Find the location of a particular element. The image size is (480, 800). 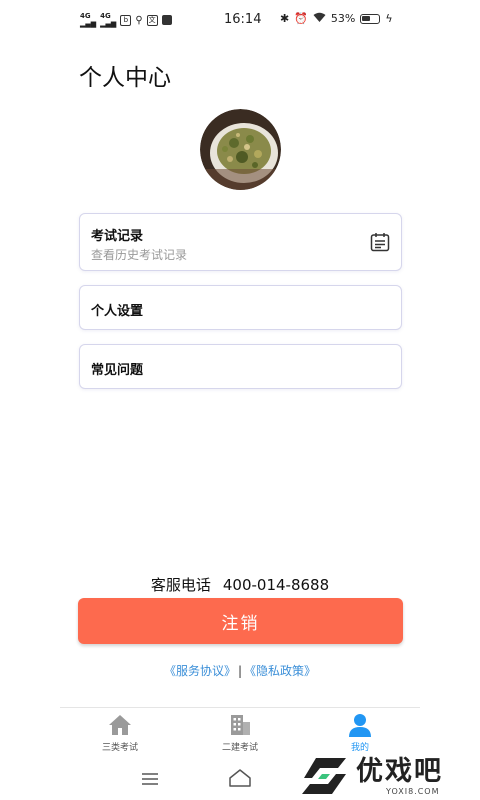

network-label-2: 4G is located at coordinates (105, 16).